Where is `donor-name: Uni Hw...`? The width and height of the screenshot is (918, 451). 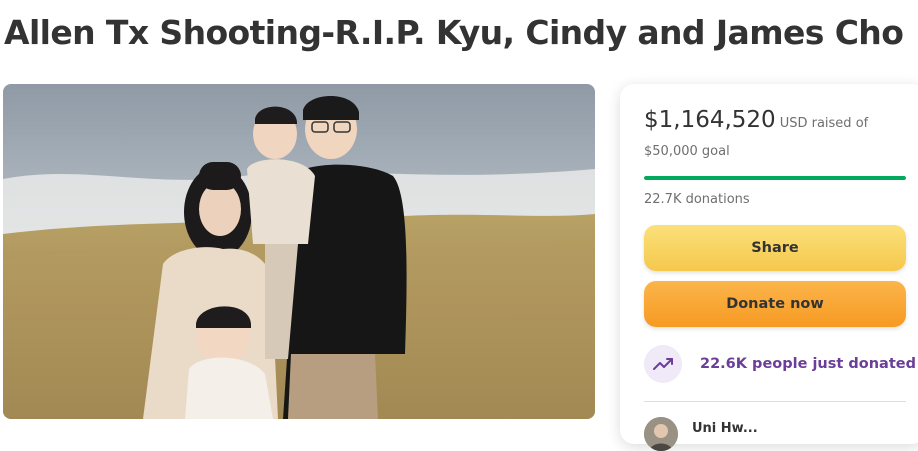 donor-name: Uni Hw... is located at coordinates (725, 428).